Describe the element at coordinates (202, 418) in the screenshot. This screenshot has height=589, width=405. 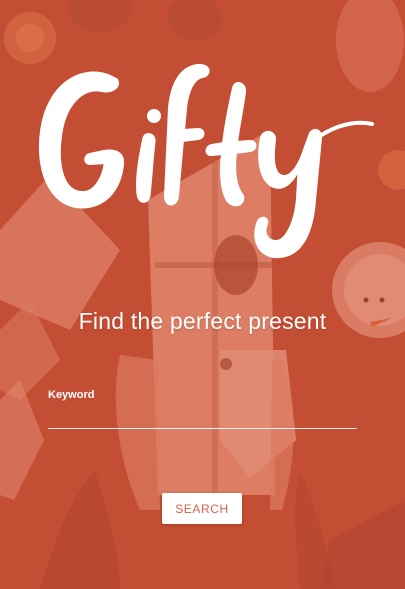
I see `keyword-input` at that location.